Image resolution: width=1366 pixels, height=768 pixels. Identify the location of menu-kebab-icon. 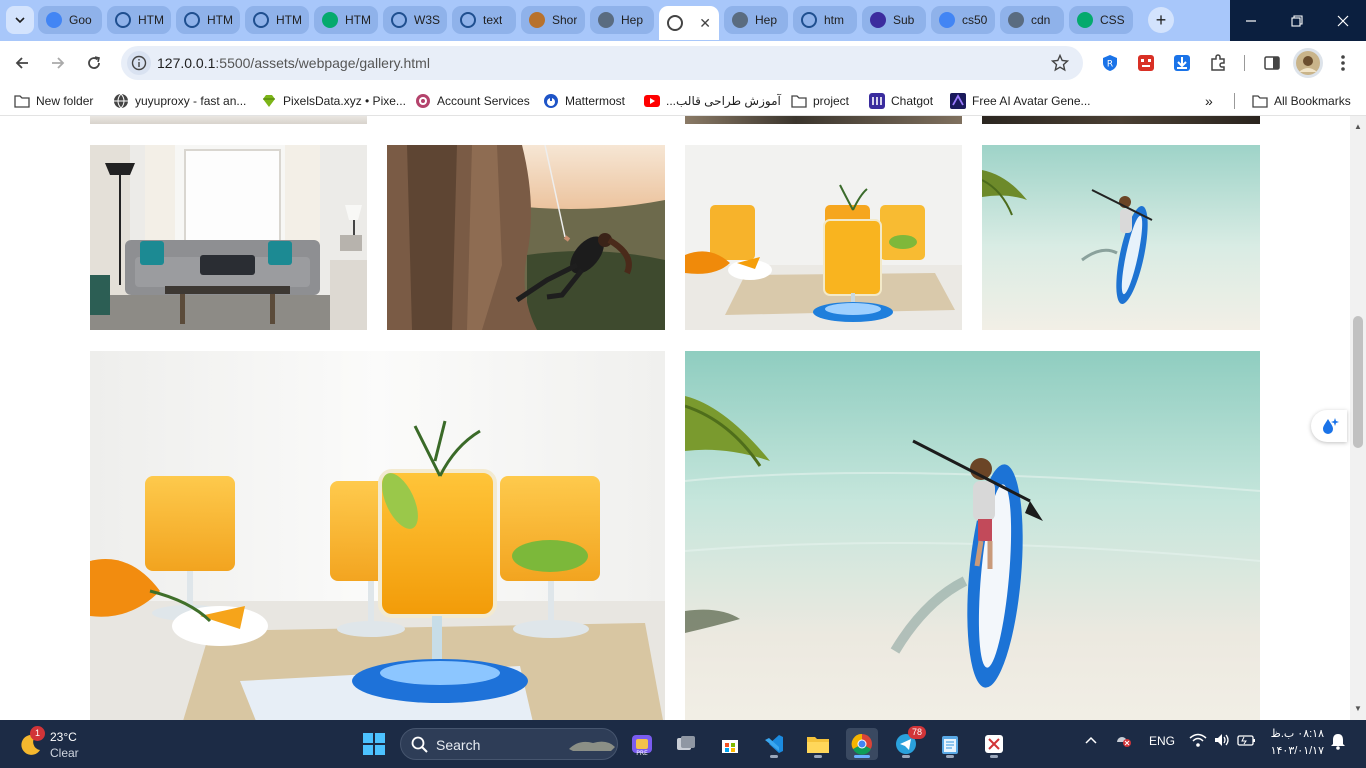
(1343, 63).